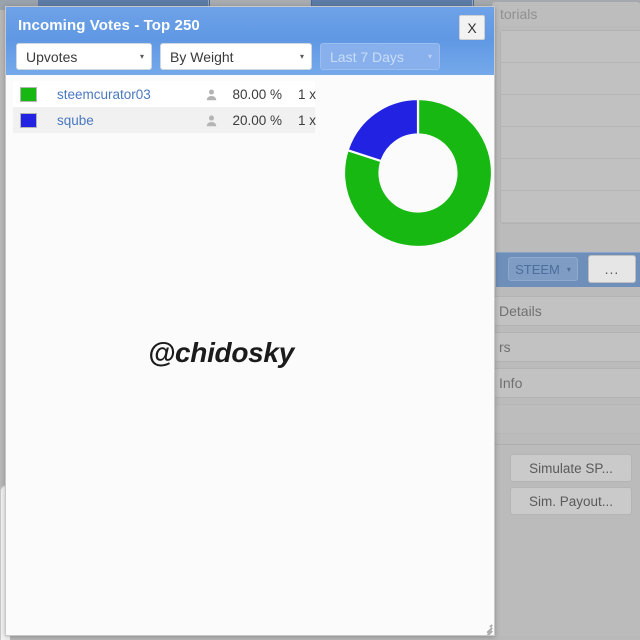 The image size is (640, 640). I want to click on watermark: @chidosky, so click(221, 352).